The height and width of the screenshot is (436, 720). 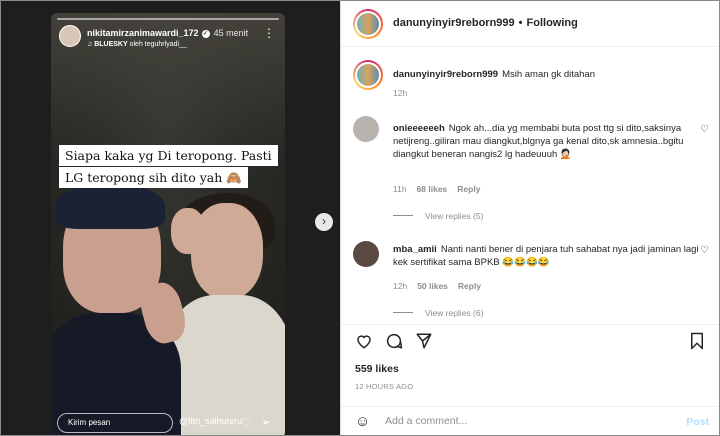 I want to click on story-mention-tag: @fitri_salhuteru, so click(x=211, y=421).